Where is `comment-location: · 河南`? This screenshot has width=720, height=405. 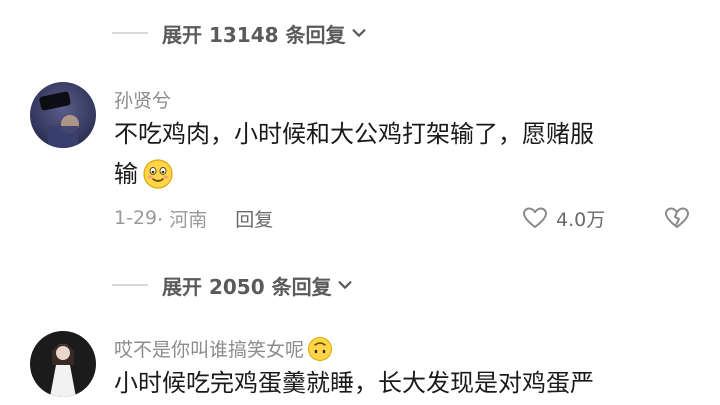 comment-location: · 河南 is located at coordinates (182, 219).